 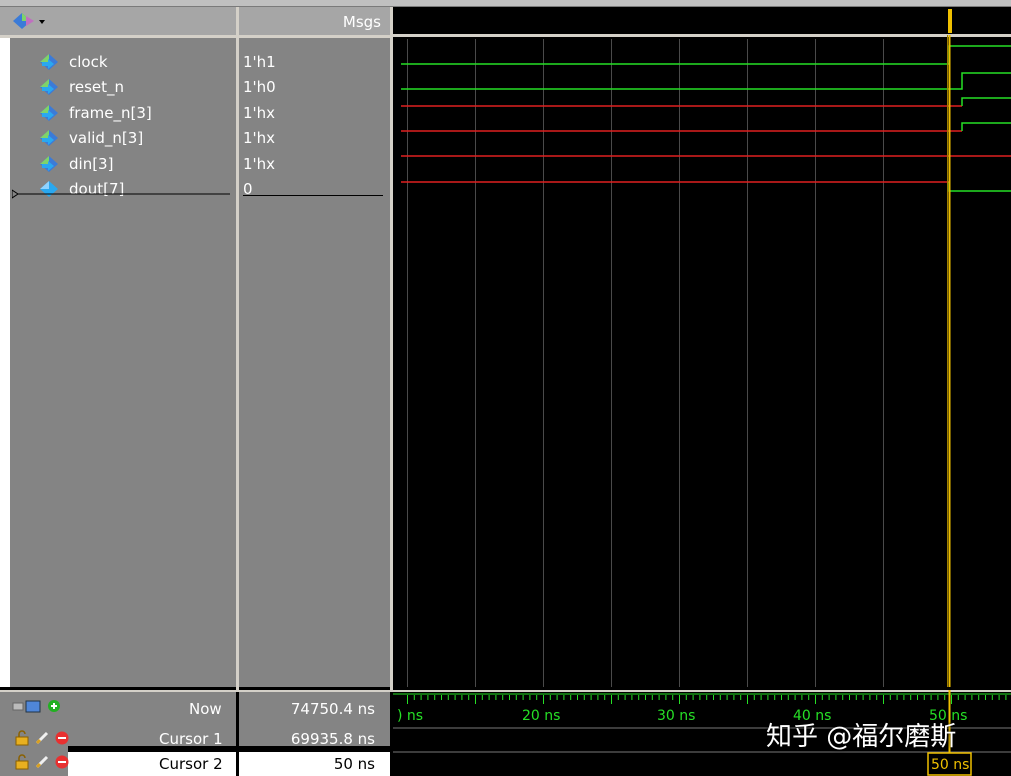 What do you see at coordinates (259, 87) in the screenshot?
I see `signal-value: 1'h0` at bounding box center [259, 87].